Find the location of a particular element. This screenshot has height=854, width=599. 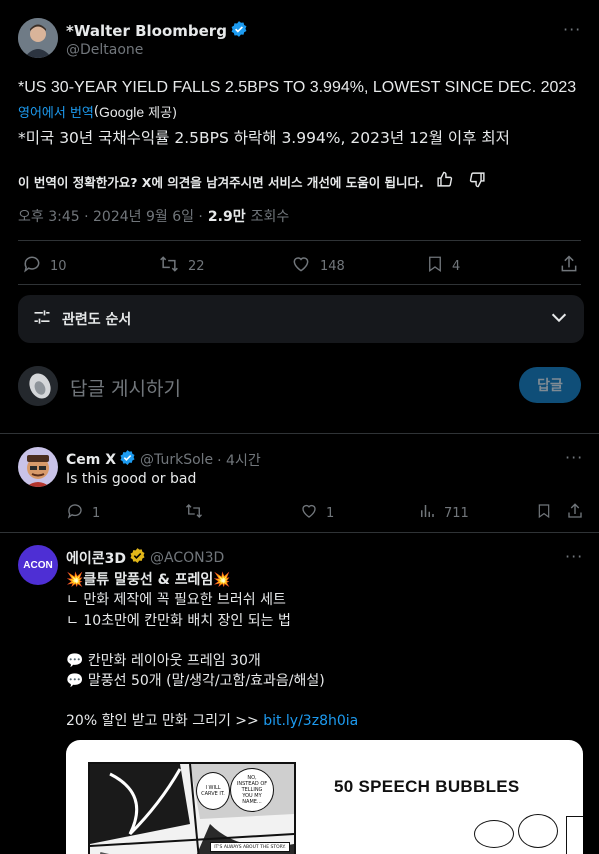

sliders-icon is located at coordinates (42, 319).